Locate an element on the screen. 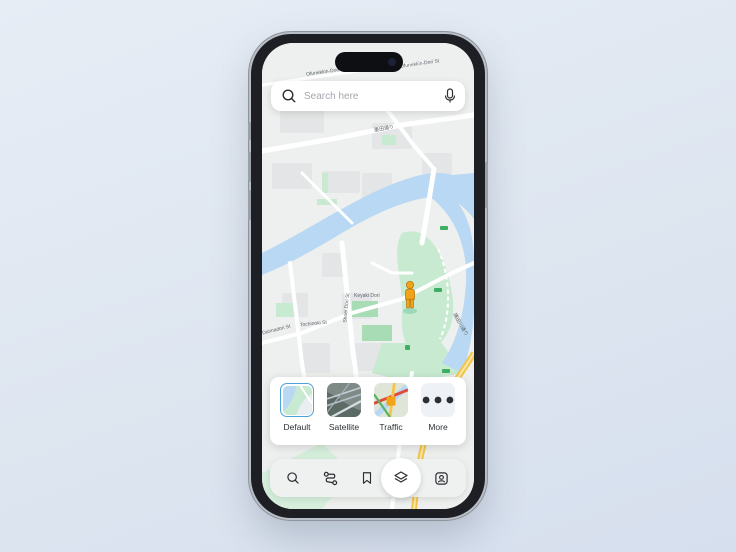 Image resolution: width=736 pixels, height=552 pixels. tab-search is located at coordinates (293, 478).